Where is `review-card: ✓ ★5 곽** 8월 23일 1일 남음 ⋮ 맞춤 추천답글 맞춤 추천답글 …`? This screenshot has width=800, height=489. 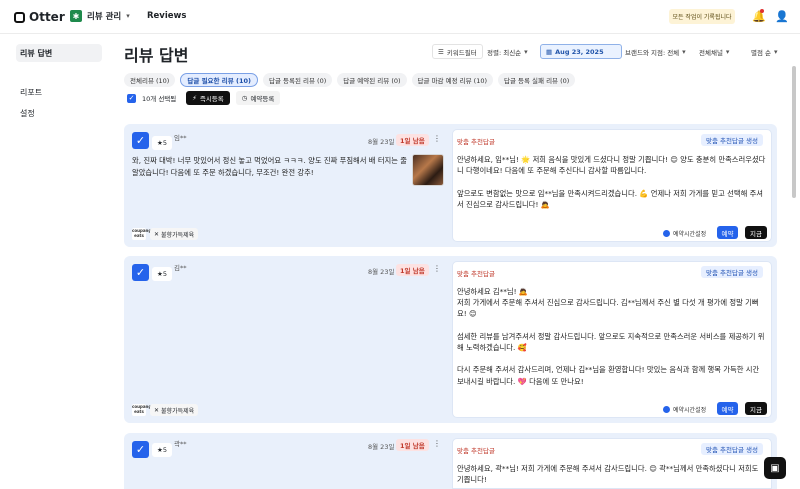 review-card: ✓ ★5 곽** 8월 23일 1일 남음 ⋮ 맞춤 추천답글 맞춤 추천답글 … is located at coordinates (450, 461).